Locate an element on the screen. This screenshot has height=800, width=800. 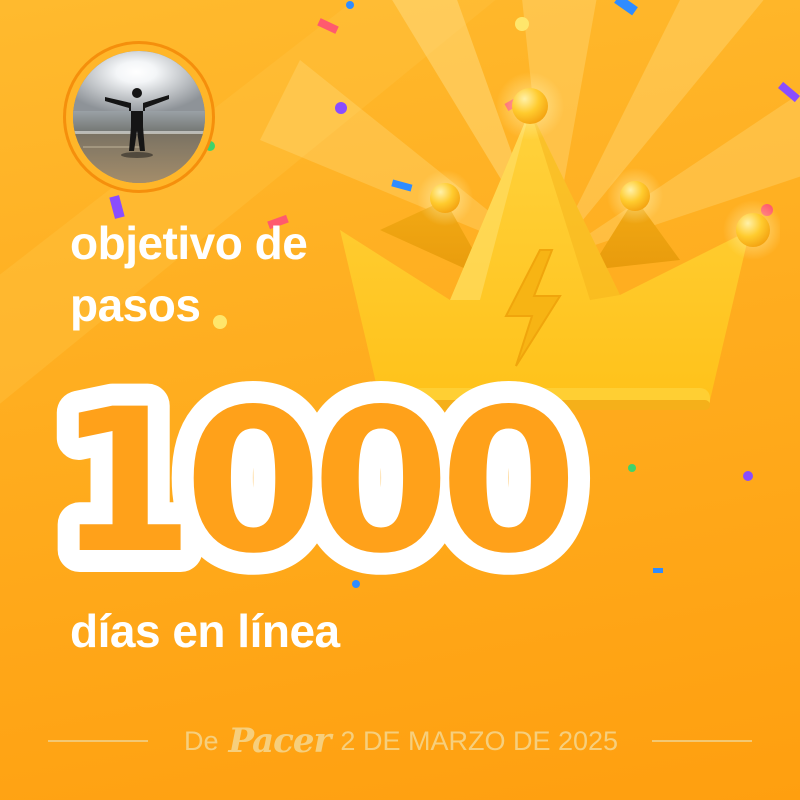
footer-date: 2 DE MARZO DE 2025 is located at coordinates (479, 740).